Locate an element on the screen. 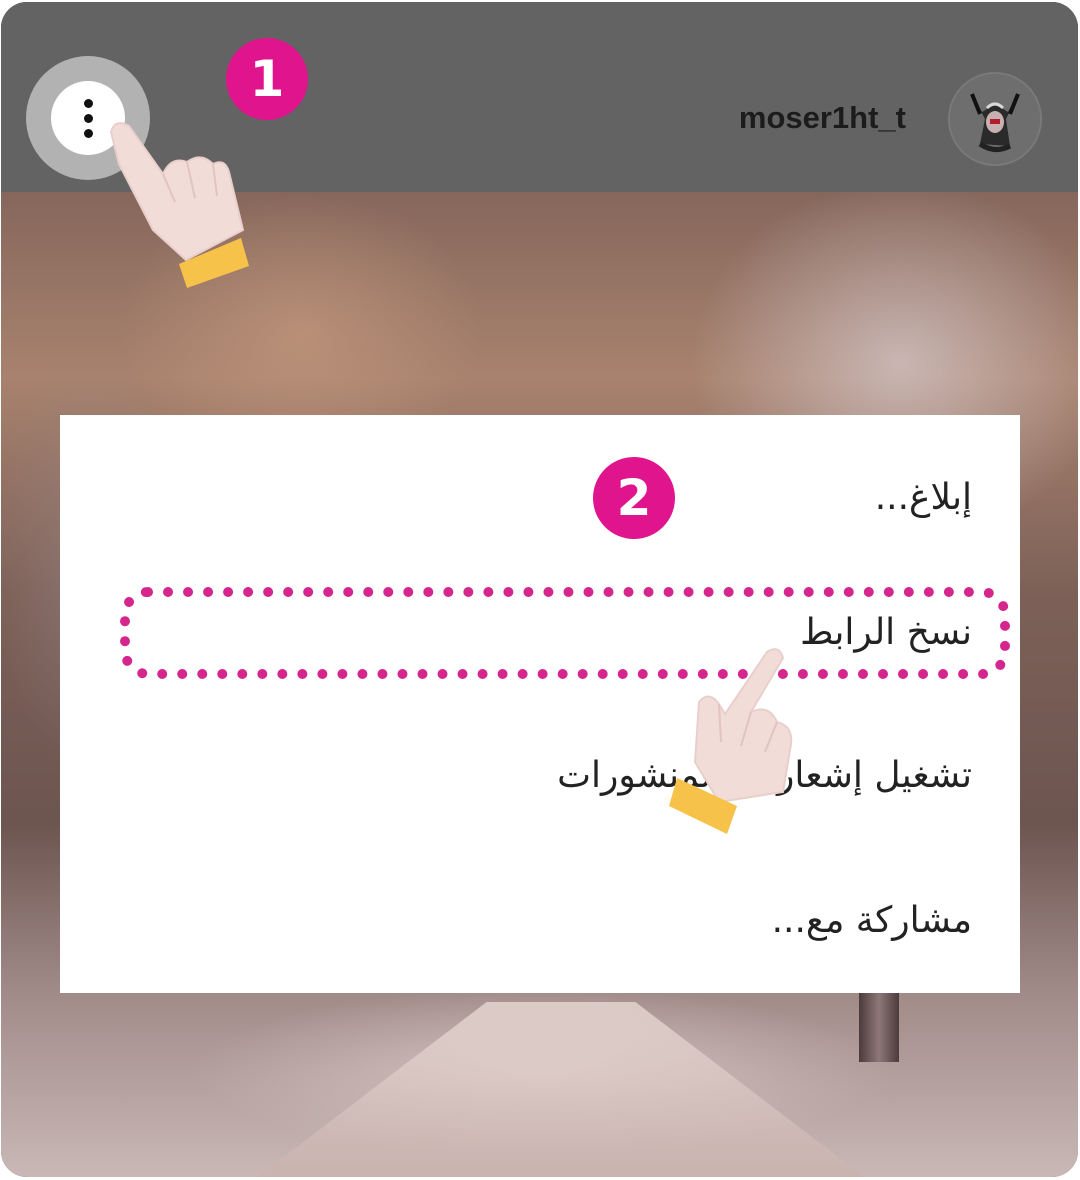 The width and height of the screenshot is (1080, 1180). profile-avatar-icon is located at coordinates (995, 119).